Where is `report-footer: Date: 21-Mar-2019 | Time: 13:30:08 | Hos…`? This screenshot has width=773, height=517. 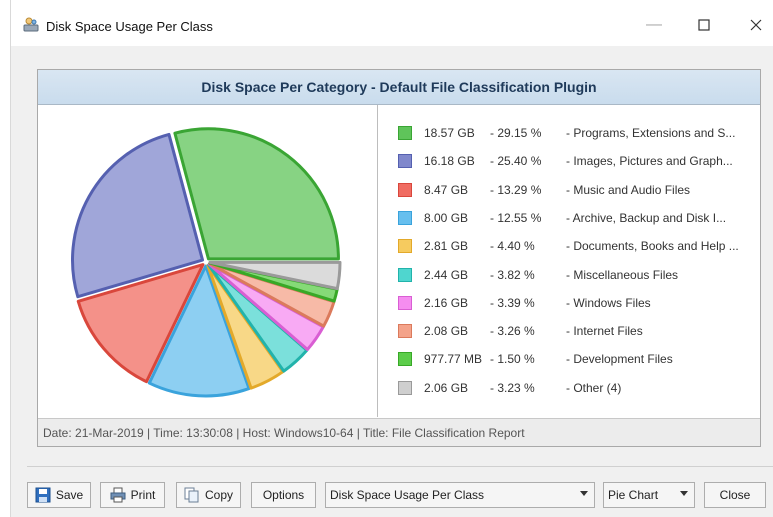
report-footer: Date: 21-Mar-2019 | Time: 13:30:08 | Hos… is located at coordinates (399, 432).